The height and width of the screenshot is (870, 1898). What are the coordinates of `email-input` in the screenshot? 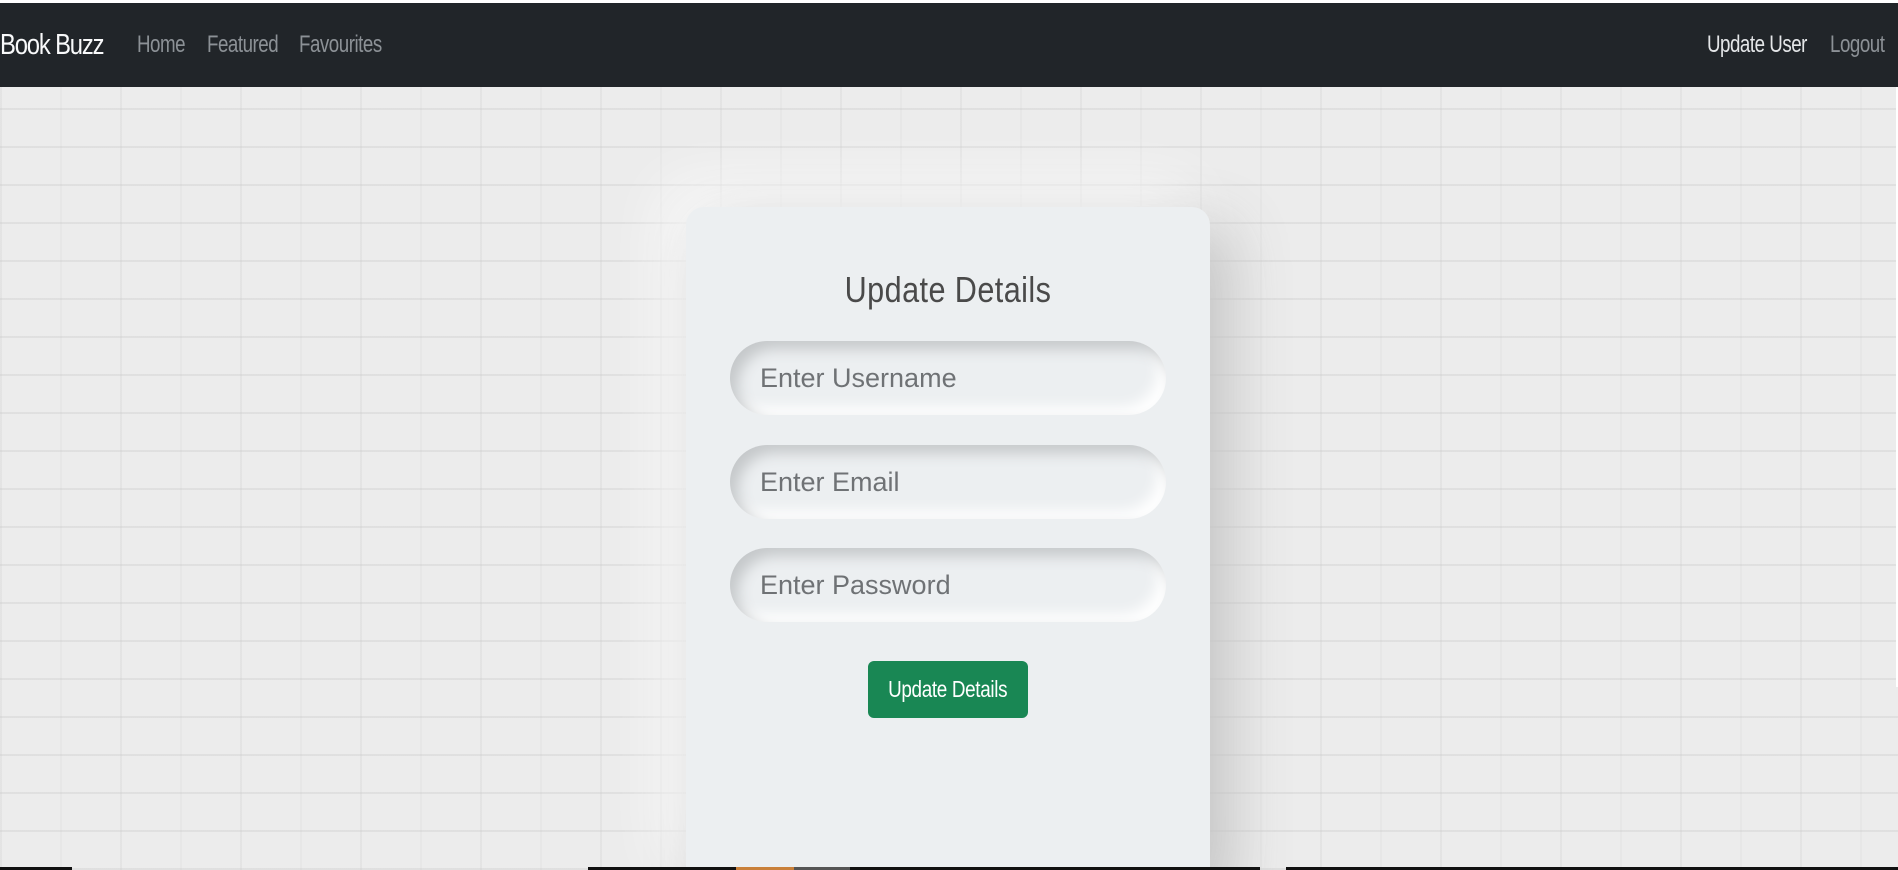 It's located at (948, 482).